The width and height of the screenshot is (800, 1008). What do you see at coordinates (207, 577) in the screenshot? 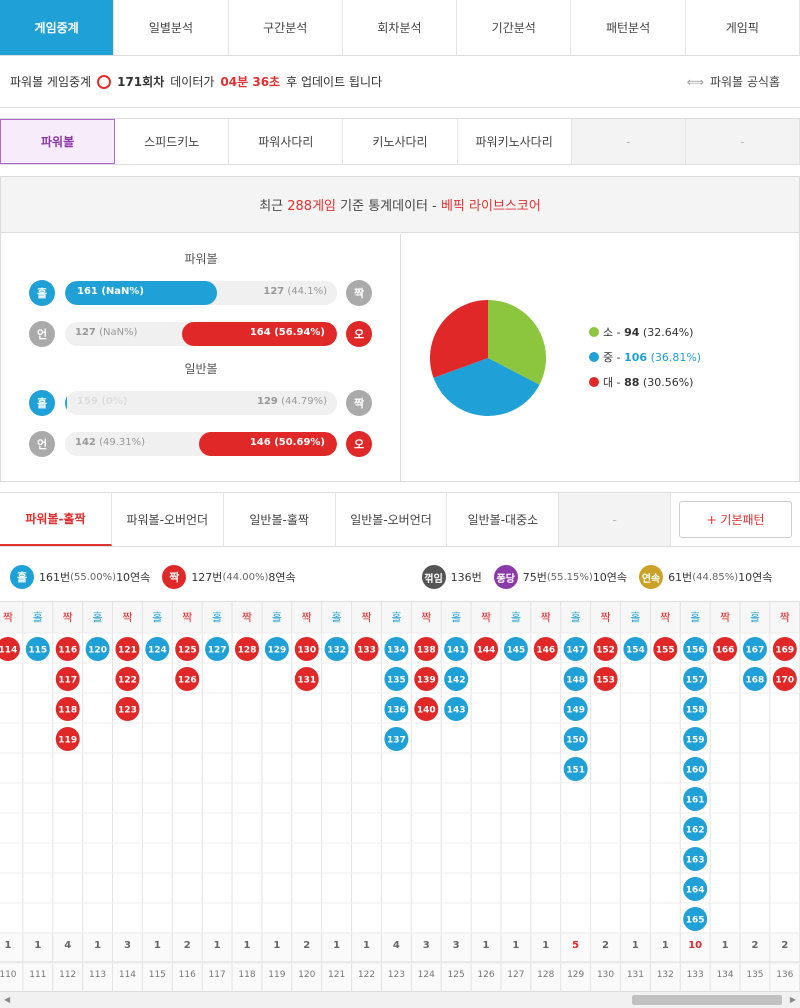
I see `summary-count: 127번` at bounding box center [207, 577].